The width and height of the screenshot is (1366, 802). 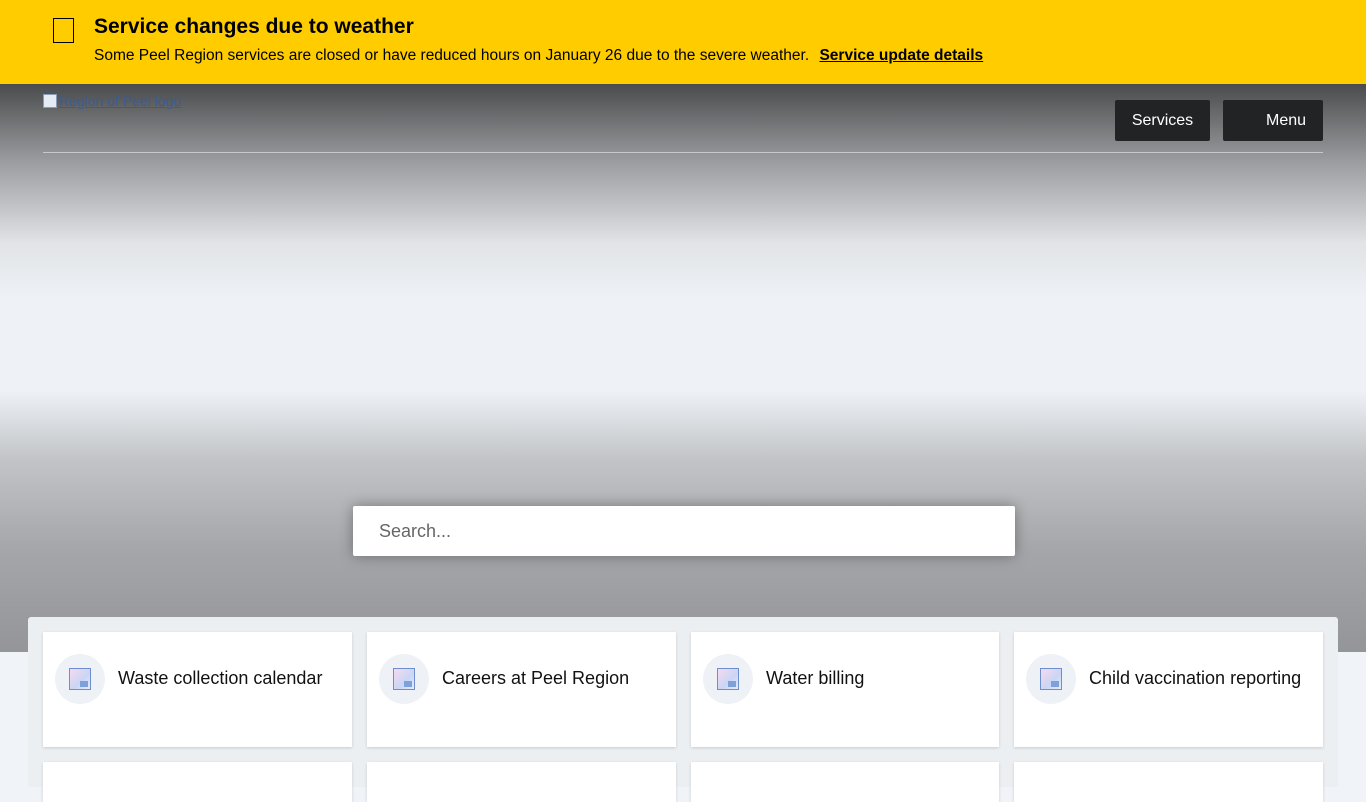 I want to click on tile-label: Child vaccination reporting, so click(x=1195, y=678).